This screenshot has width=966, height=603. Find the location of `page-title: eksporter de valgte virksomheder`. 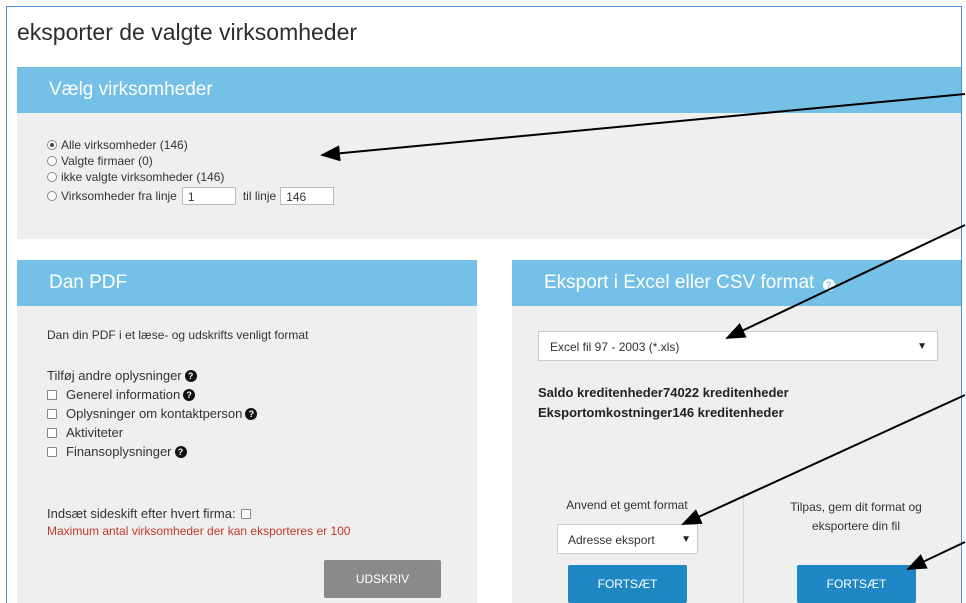

page-title: eksporter de valgte virksomheder is located at coordinates (187, 32).